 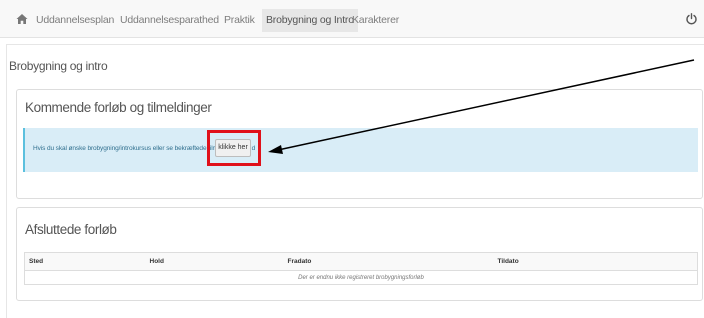 I want to click on home-icon, so click(x=22, y=19).